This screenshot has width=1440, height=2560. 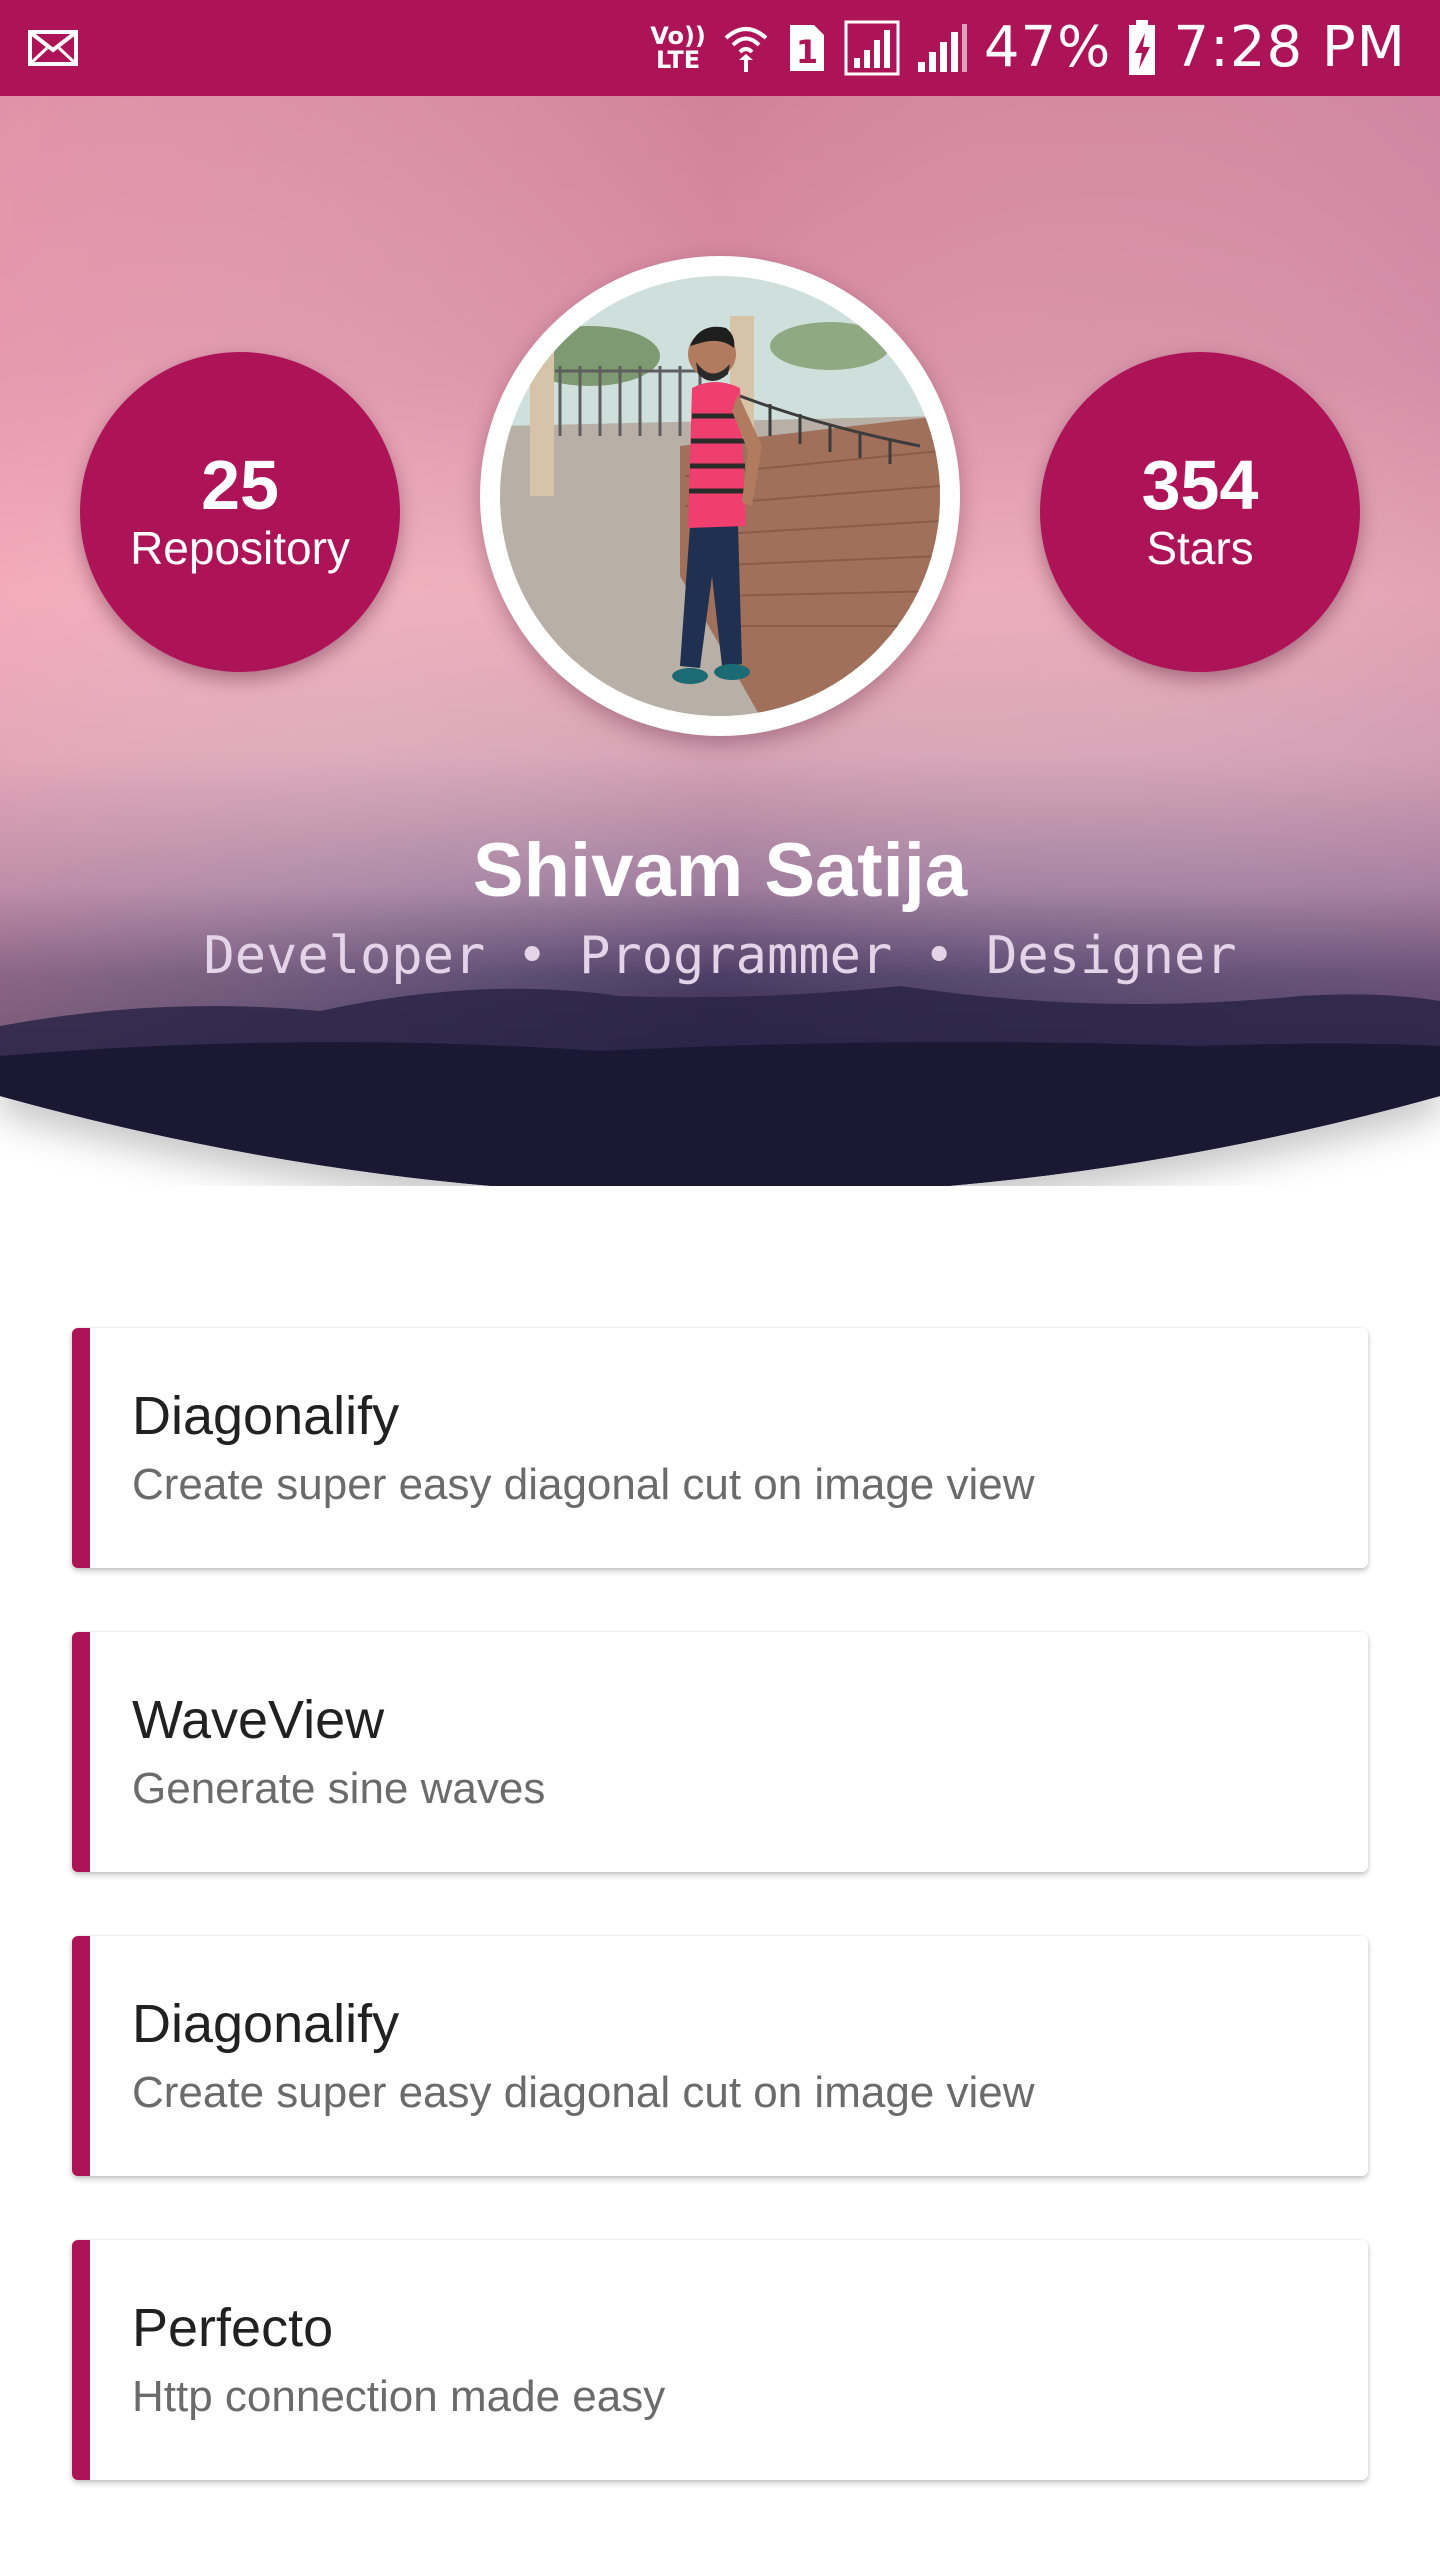 What do you see at coordinates (746, 49) in the screenshot?
I see `wifi-calling-icon` at bounding box center [746, 49].